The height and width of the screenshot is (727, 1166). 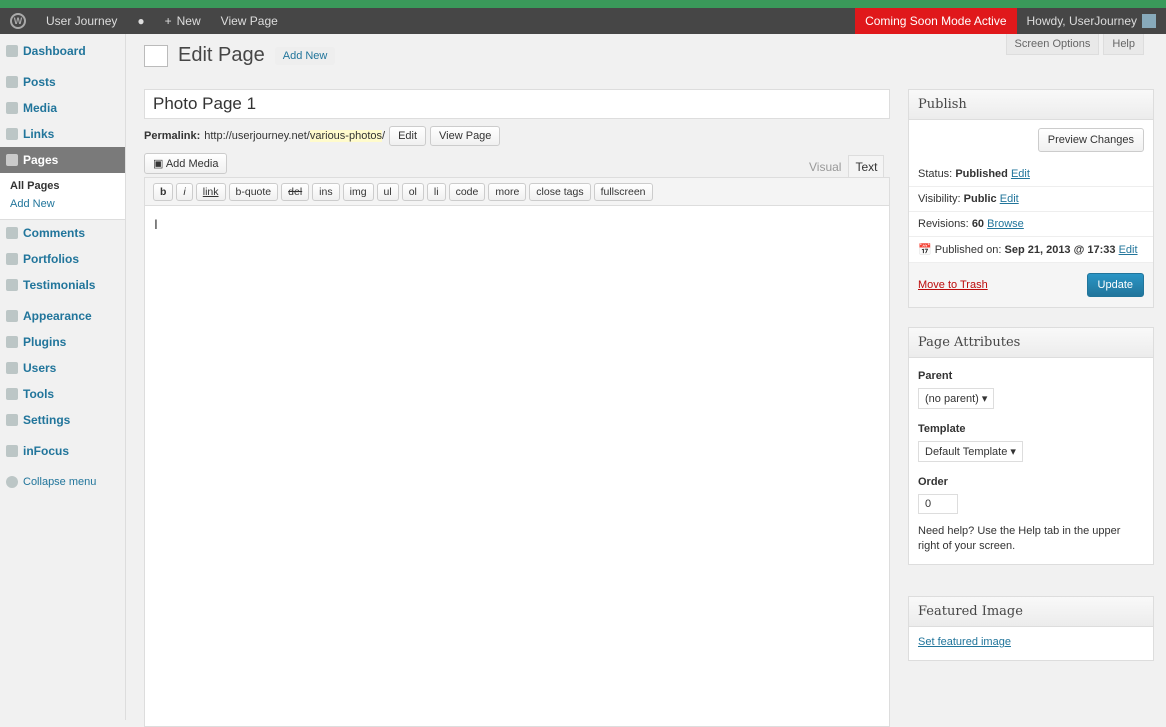 I want to click on quicktag-li-button: li, so click(x=436, y=191).